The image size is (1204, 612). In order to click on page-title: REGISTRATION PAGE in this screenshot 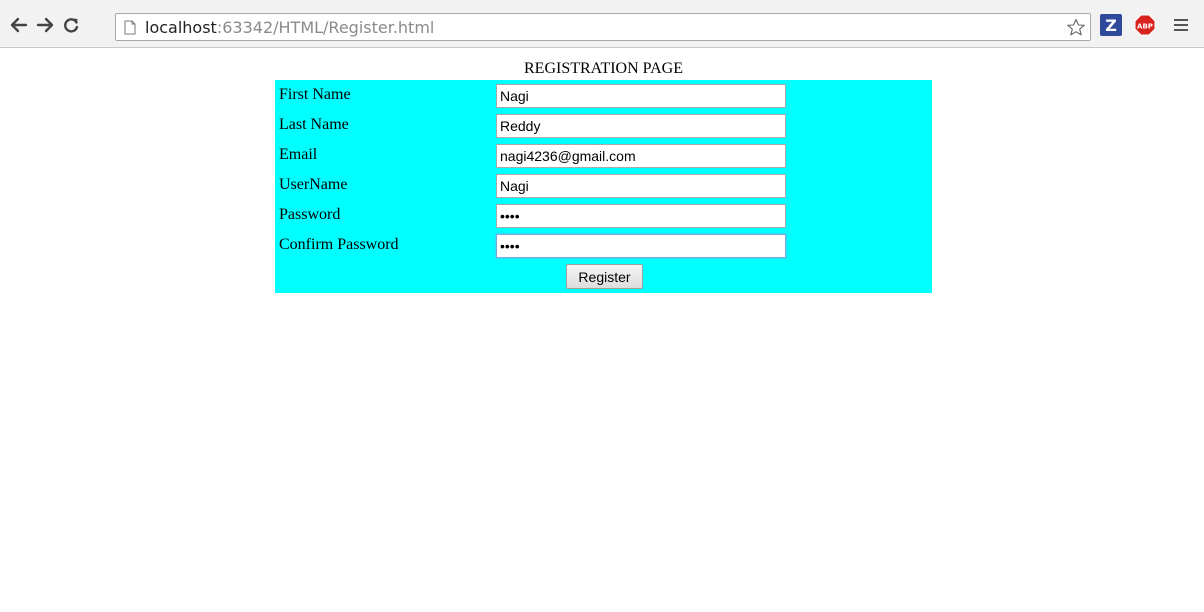, I will do `click(603, 68)`.